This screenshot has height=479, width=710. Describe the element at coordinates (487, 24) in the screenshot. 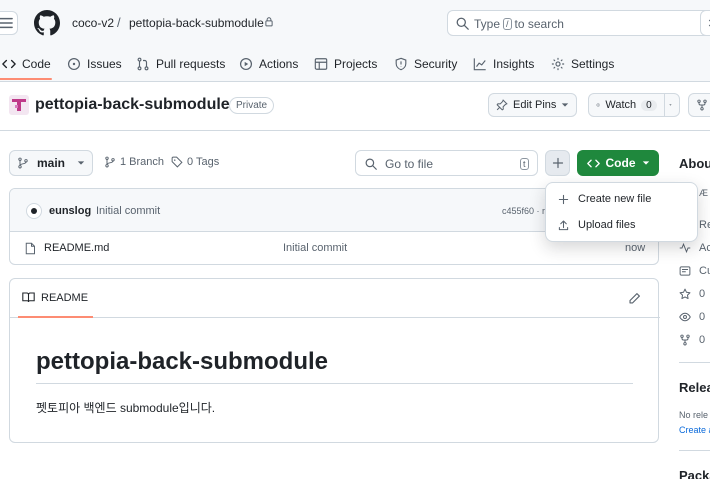

I see `search-placeholder-before: Type` at that location.